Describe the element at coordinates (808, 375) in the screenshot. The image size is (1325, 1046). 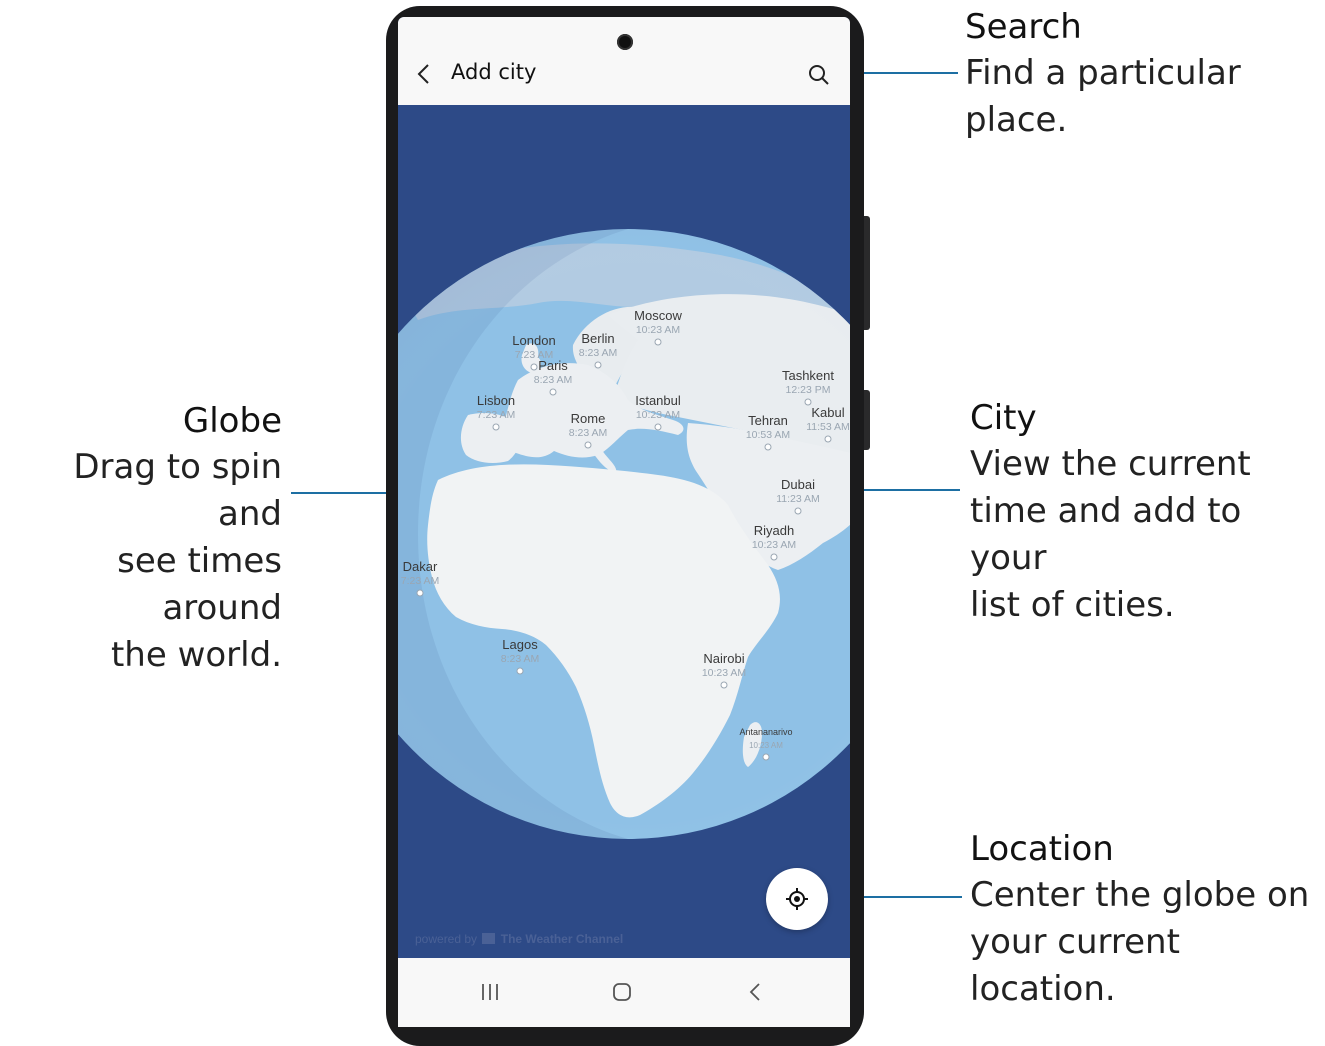
I see `city-name: Tashkent` at that location.